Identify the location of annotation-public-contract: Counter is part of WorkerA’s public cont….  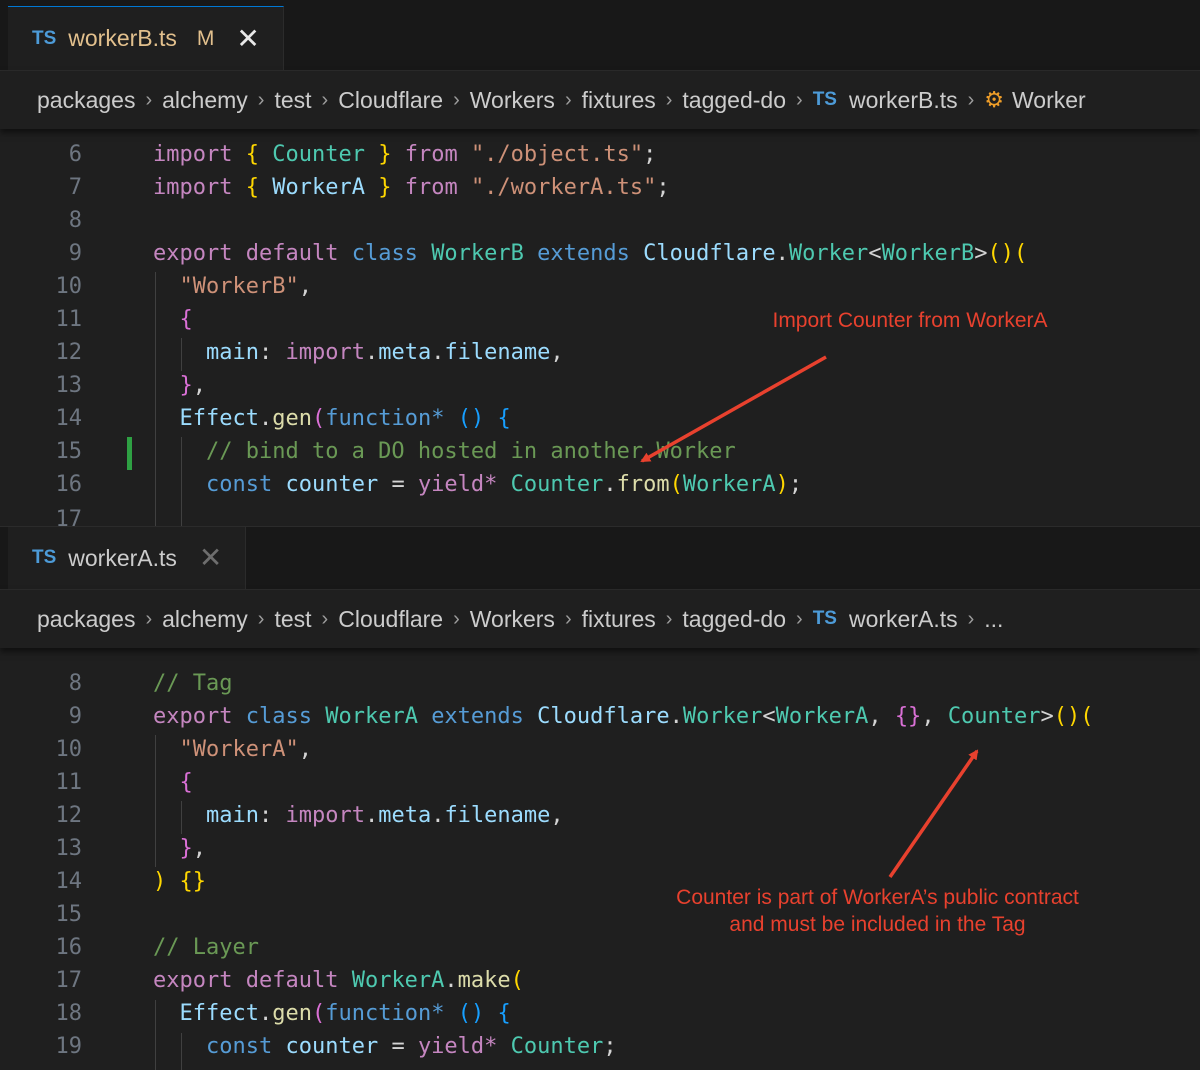
(877, 911).